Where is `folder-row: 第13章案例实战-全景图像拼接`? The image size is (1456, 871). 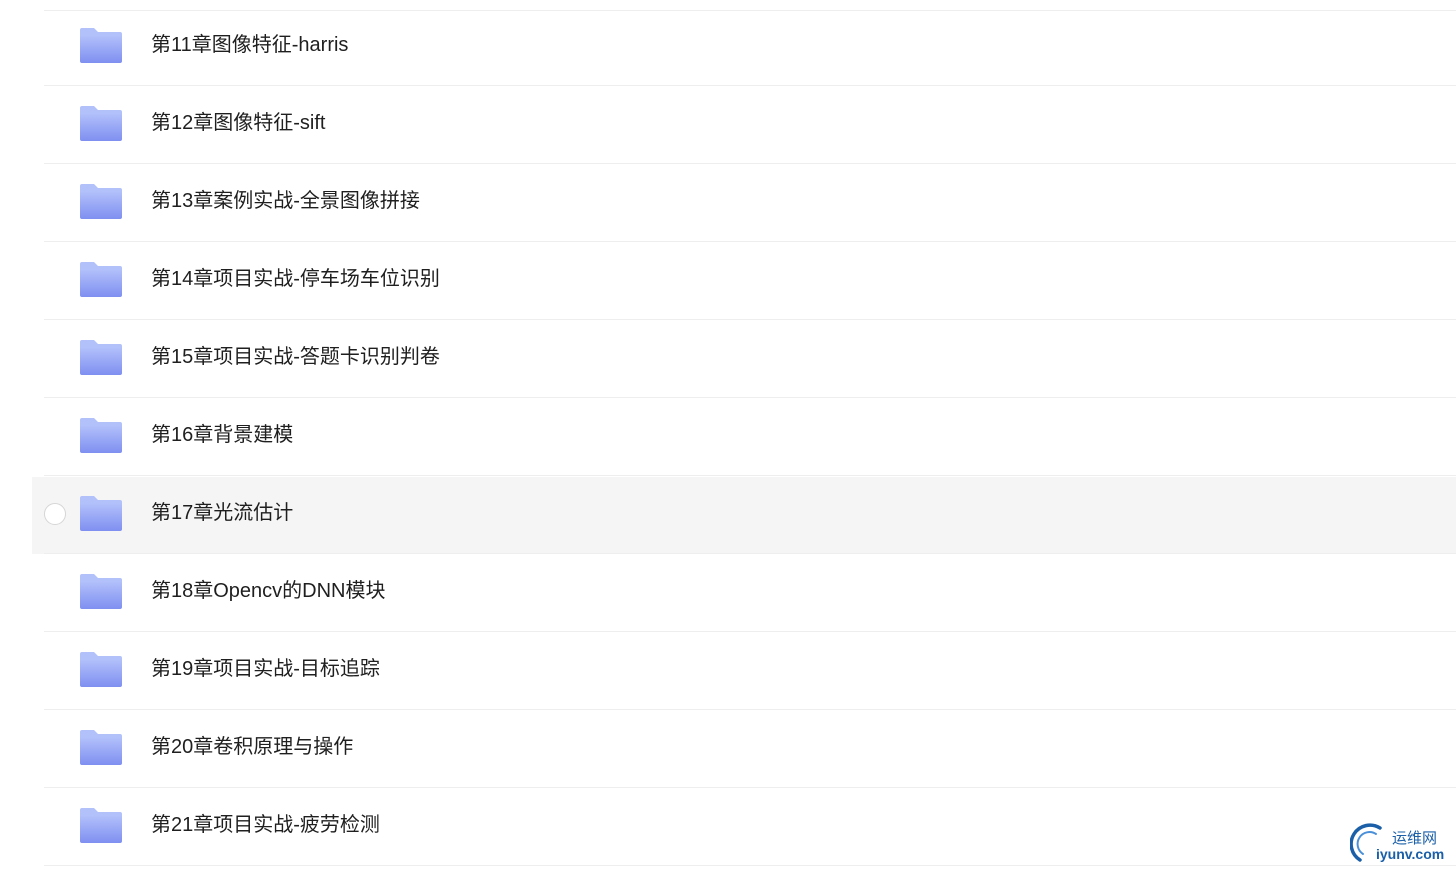 folder-row: 第13章案例实战-全景图像拼接 is located at coordinates (744, 203).